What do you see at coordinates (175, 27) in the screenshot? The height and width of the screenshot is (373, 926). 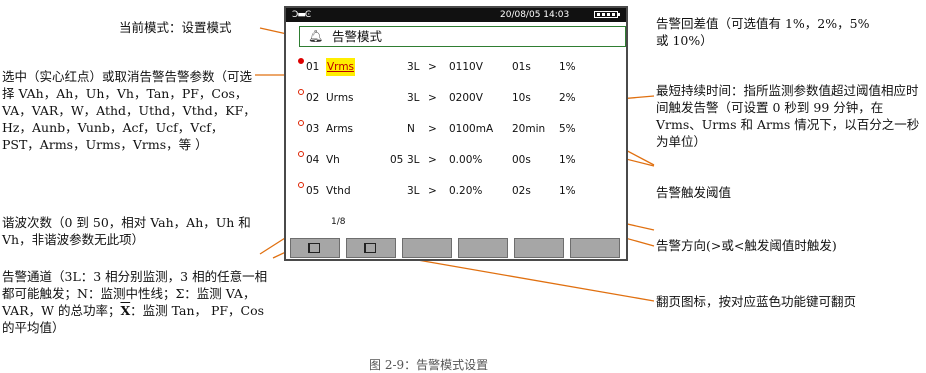 I see `annotation-current-mode: 当前模式：设置模式` at bounding box center [175, 27].